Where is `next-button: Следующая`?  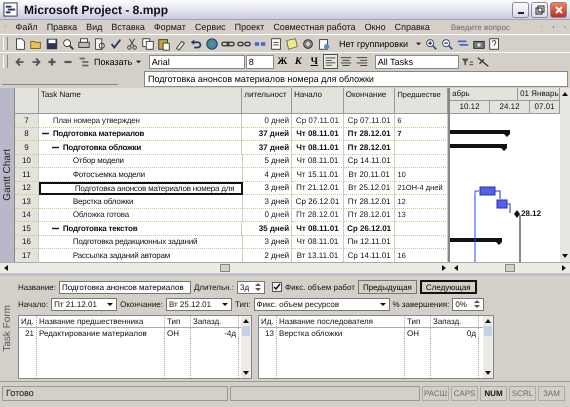 next-button: Следующая is located at coordinates (448, 287).